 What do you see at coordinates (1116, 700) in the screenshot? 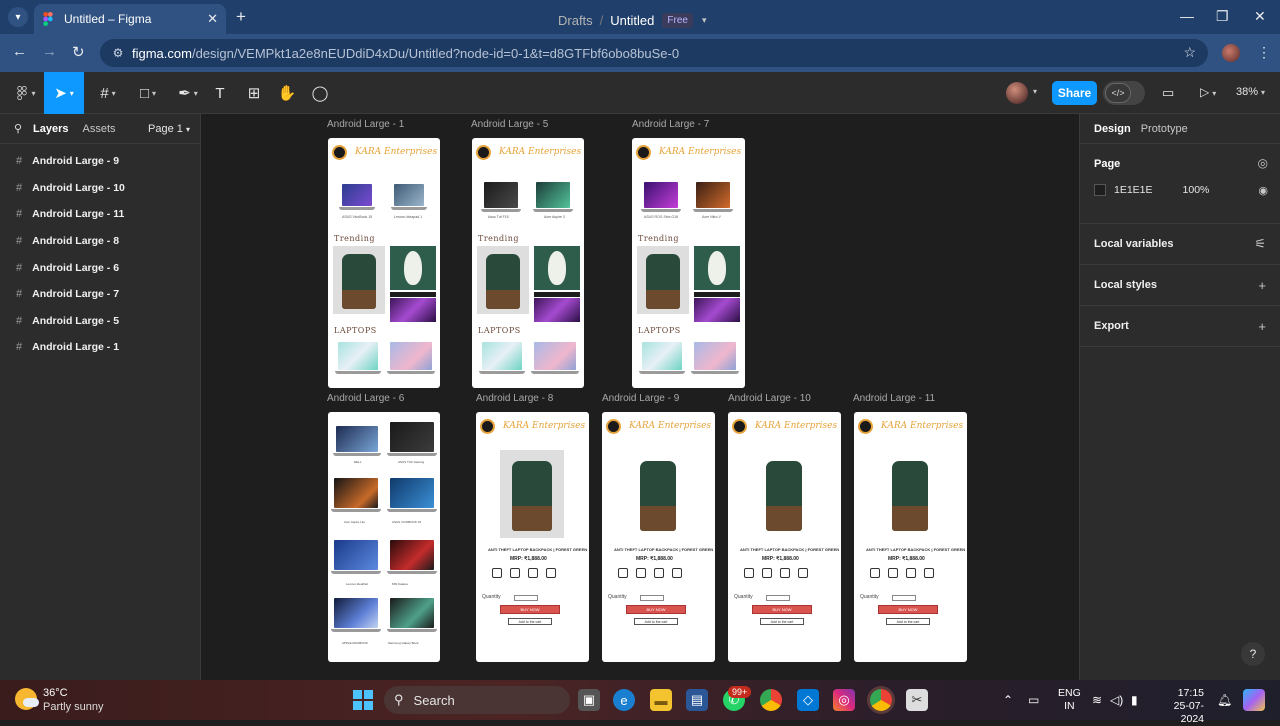
I see `volume-icon: ◁)` at bounding box center [1116, 700].